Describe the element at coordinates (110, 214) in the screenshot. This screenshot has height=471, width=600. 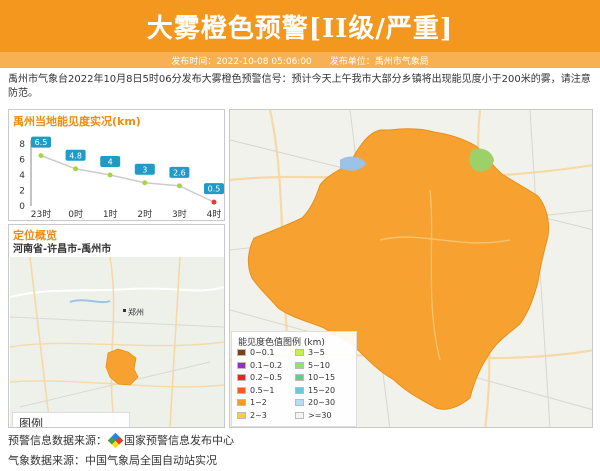
I see `x-tick-label: 1时` at that location.